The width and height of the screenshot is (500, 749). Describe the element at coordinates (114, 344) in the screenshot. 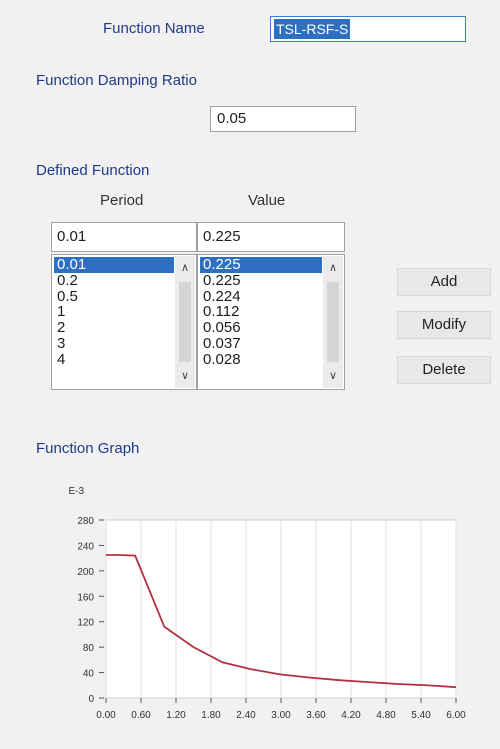

I see `period-list-item: 3` at that location.